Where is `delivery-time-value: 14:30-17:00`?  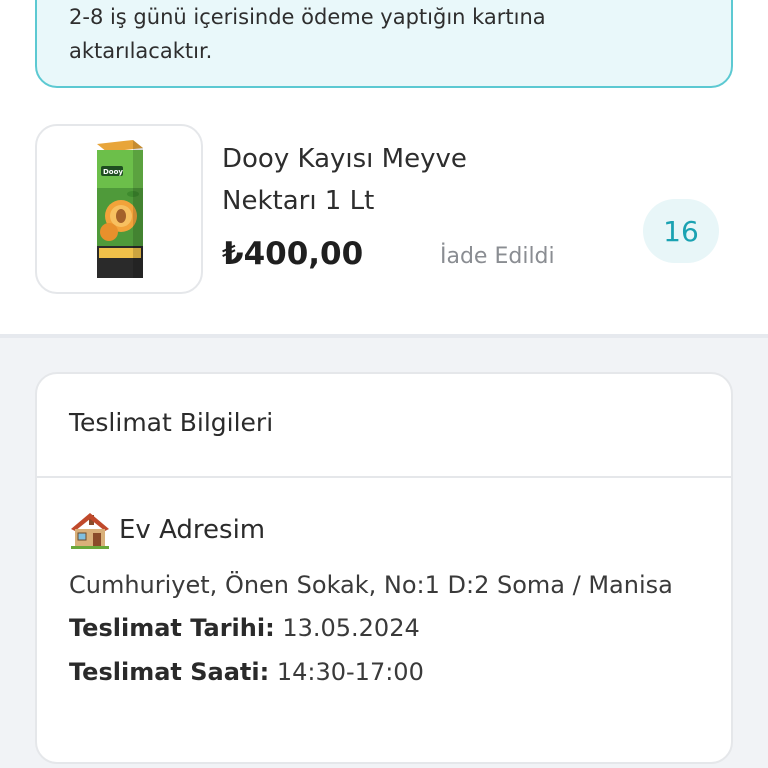 delivery-time-value: 14:30-17:00 is located at coordinates (350, 672).